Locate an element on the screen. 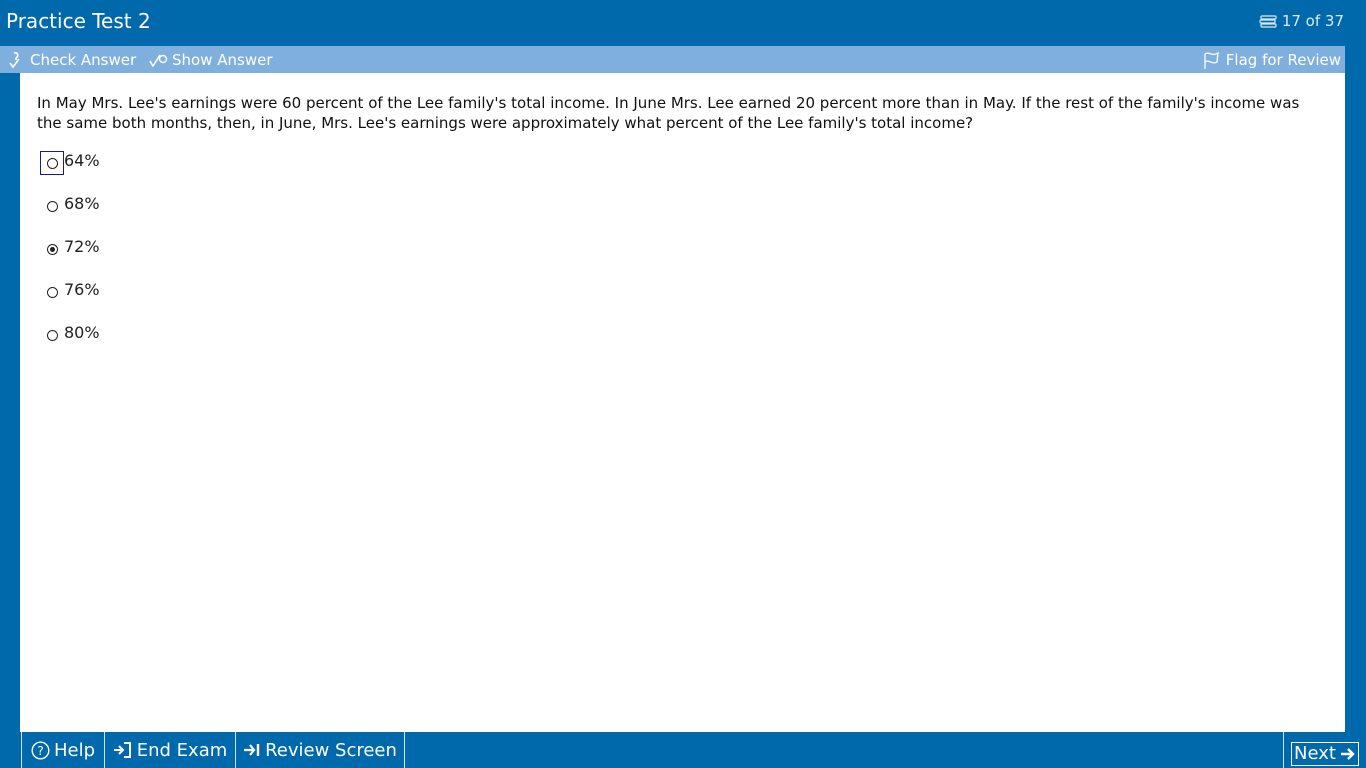  next-button: Next is located at coordinates (1324, 750).